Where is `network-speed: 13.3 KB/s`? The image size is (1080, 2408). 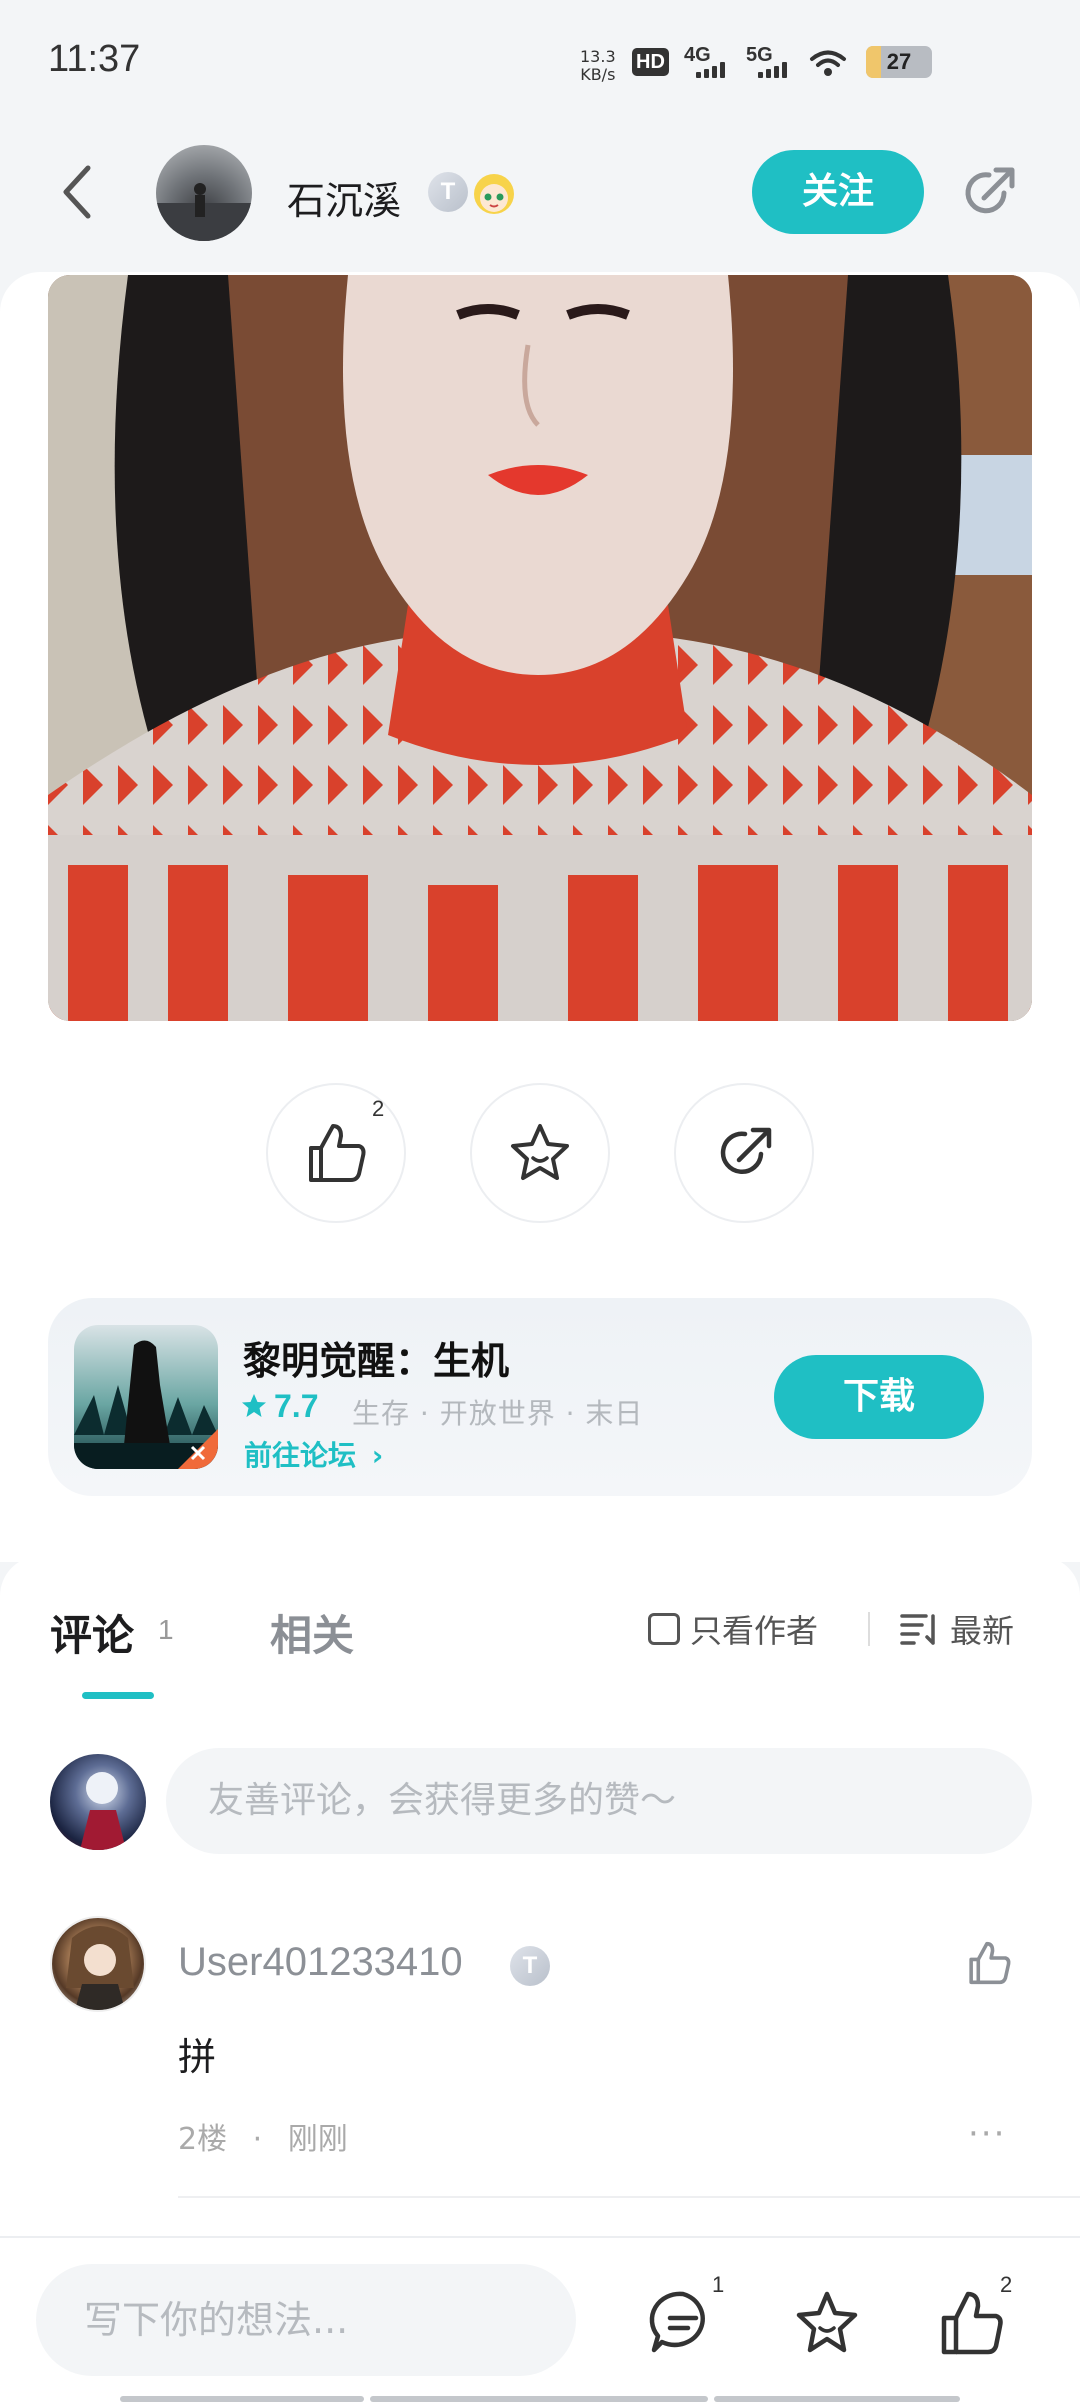
network-speed: 13.3 KB/s is located at coordinates (598, 65).